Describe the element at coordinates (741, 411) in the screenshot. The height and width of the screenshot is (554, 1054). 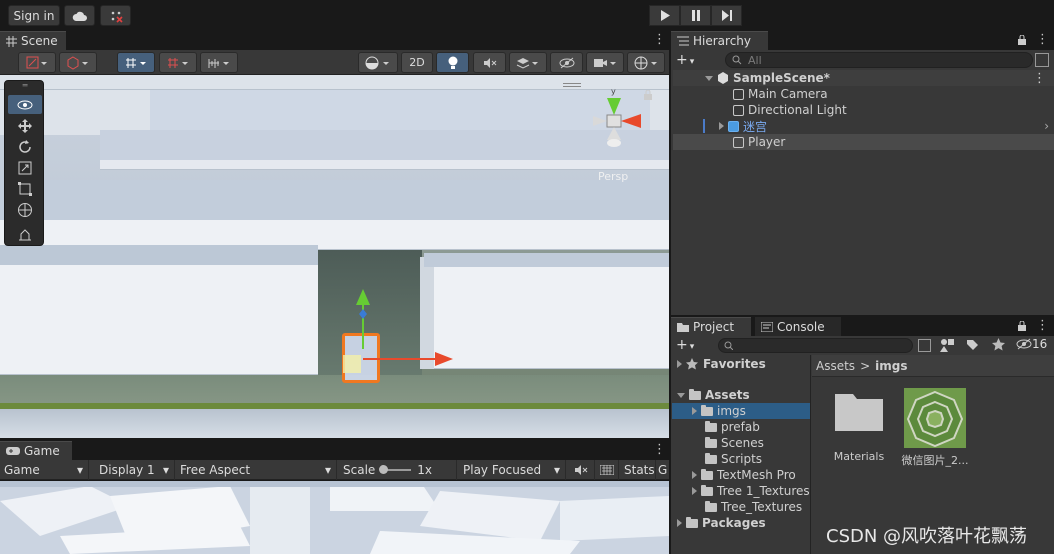
I see `folder-item-imgs: imgs` at that location.